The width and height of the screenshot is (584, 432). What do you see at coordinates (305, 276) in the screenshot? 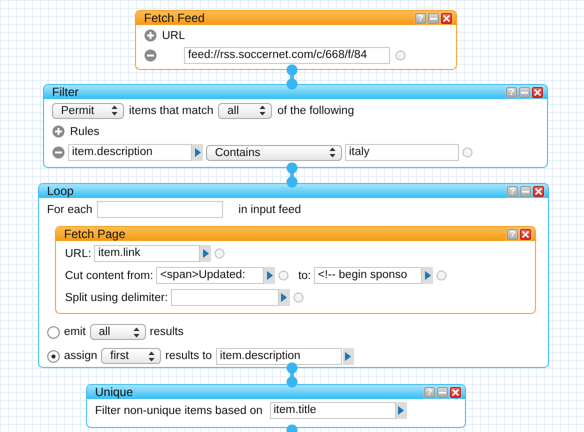
I see `field-label: to:` at bounding box center [305, 276].